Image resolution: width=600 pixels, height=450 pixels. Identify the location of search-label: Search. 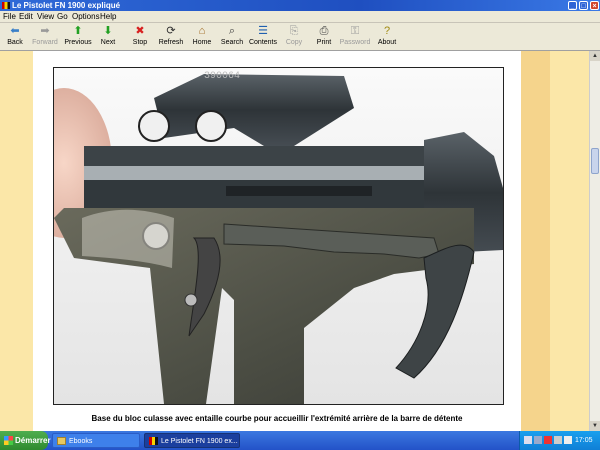
(232, 42).